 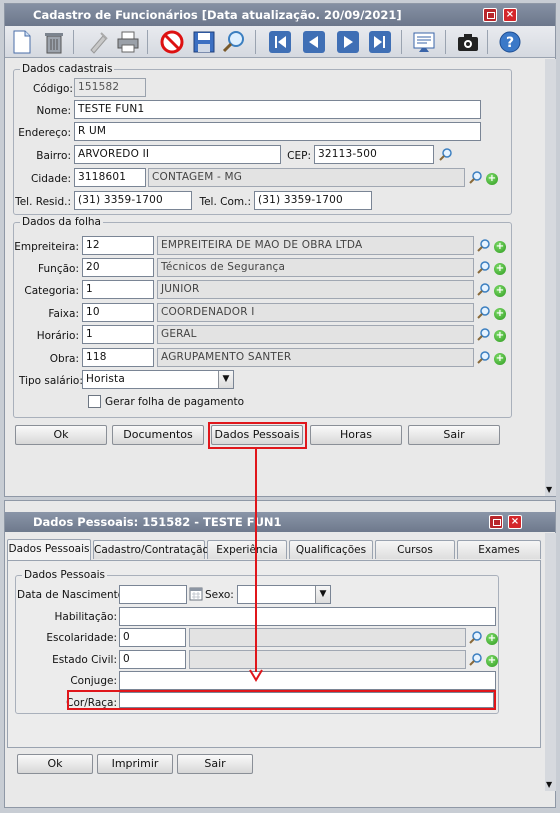 What do you see at coordinates (256, 565) in the screenshot?
I see `highlight-arrow` at bounding box center [256, 565].